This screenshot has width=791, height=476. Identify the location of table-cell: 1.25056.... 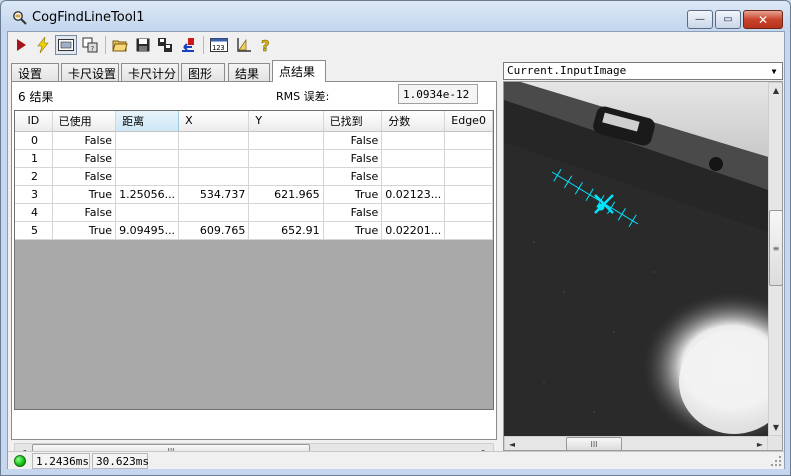
(147, 194).